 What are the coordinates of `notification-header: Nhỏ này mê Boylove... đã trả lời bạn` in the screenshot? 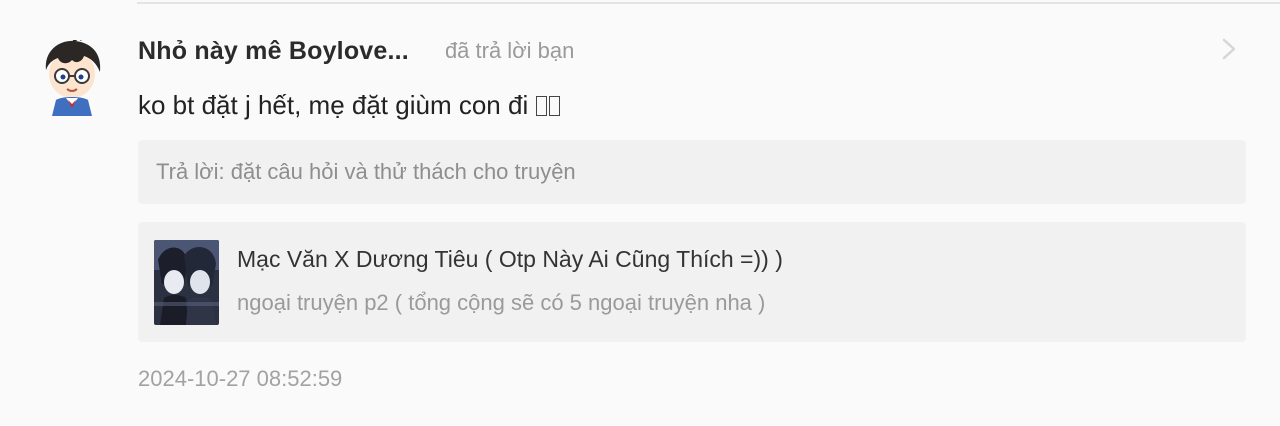 It's located at (356, 51).